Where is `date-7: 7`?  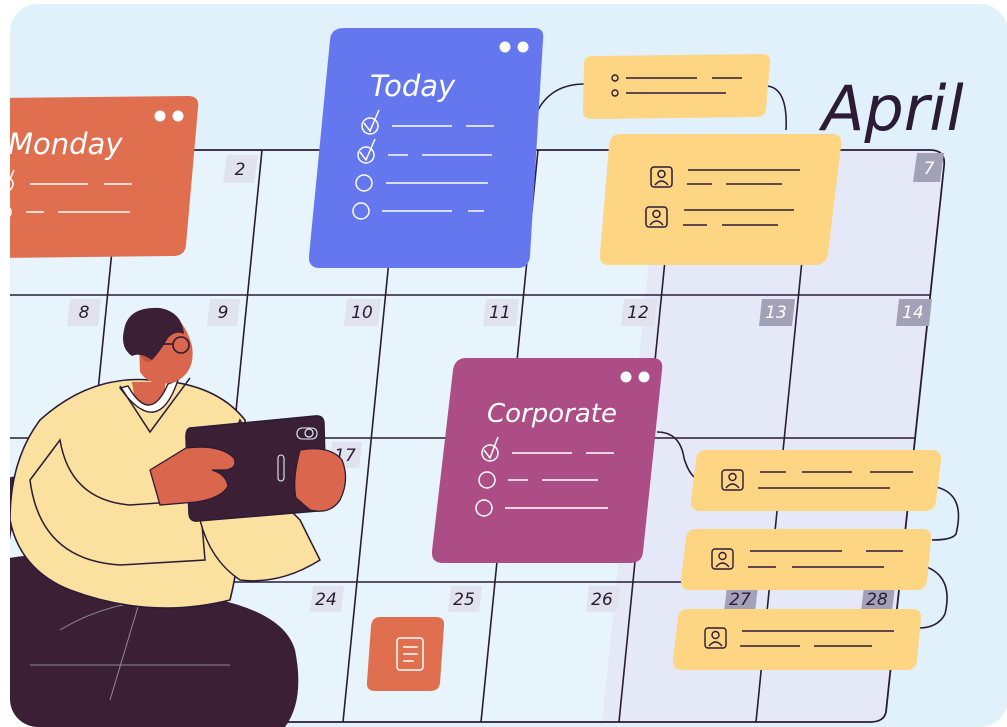 date-7: 7 is located at coordinates (928, 167).